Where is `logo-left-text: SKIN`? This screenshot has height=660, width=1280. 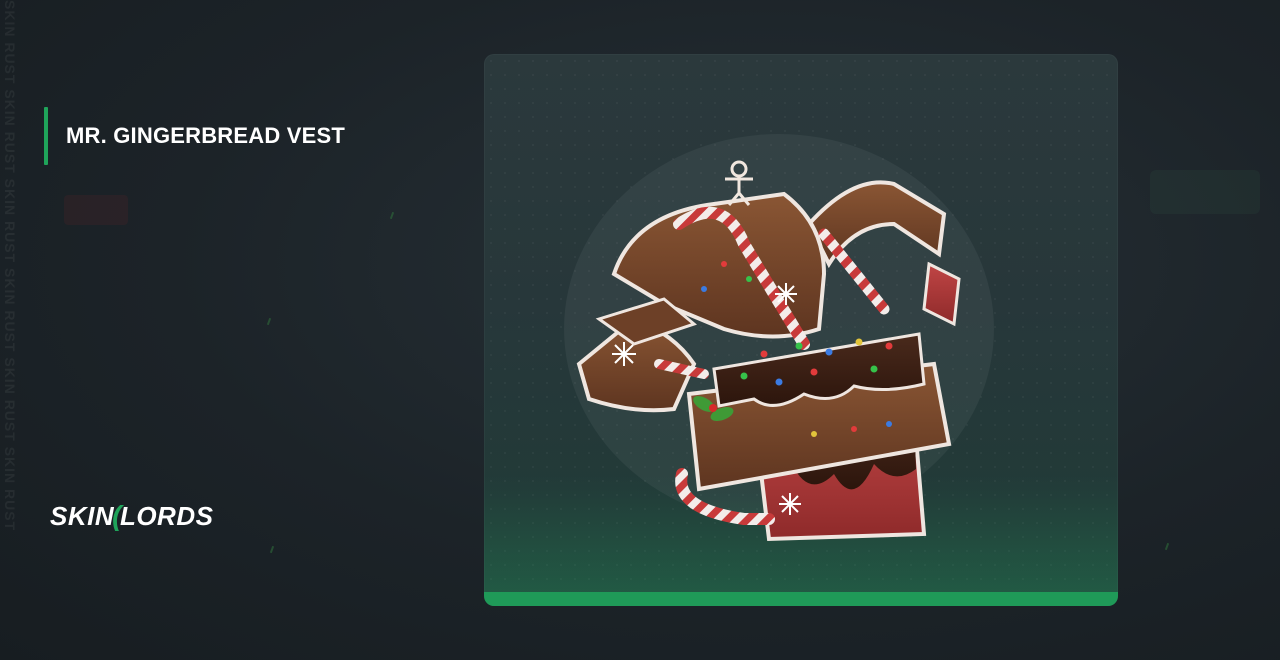
logo-left-text: SKIN is located at coordinates (82, 515).